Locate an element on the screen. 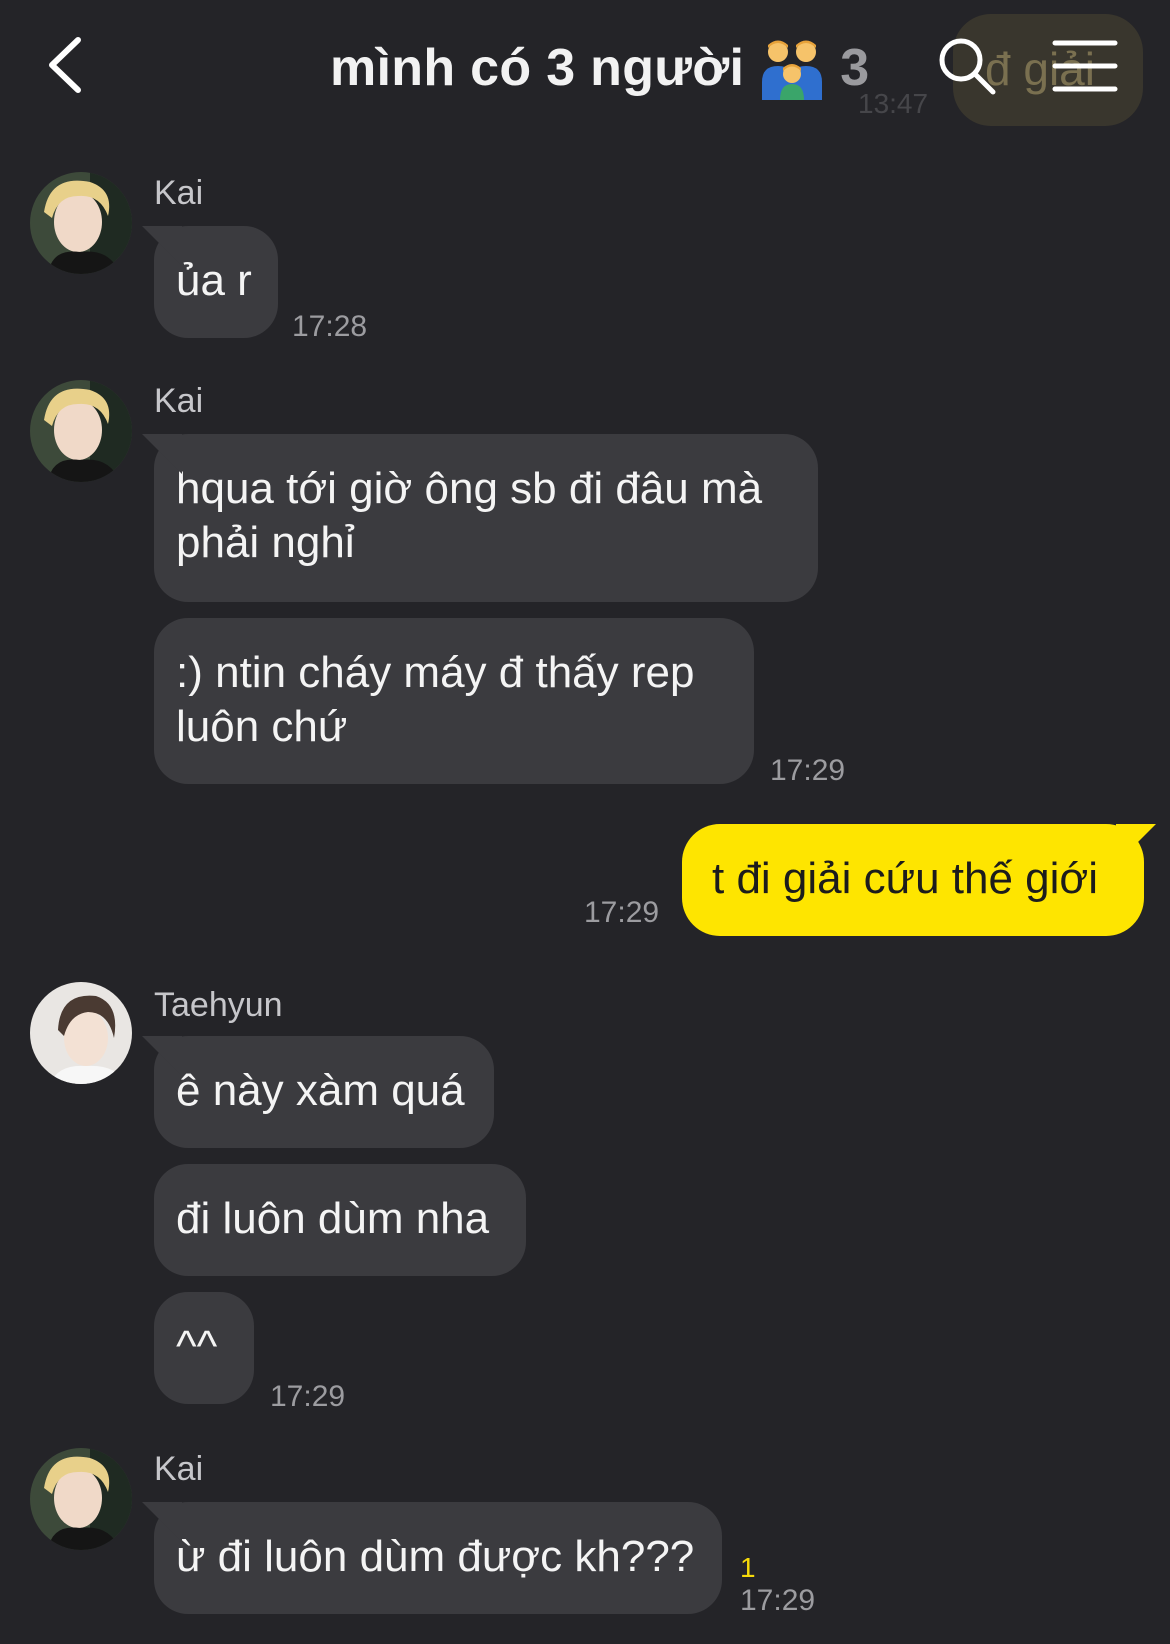 This screenshot has width=1170, height=1644. hamburger-menu-icon is located at coordinates (1085, 66).